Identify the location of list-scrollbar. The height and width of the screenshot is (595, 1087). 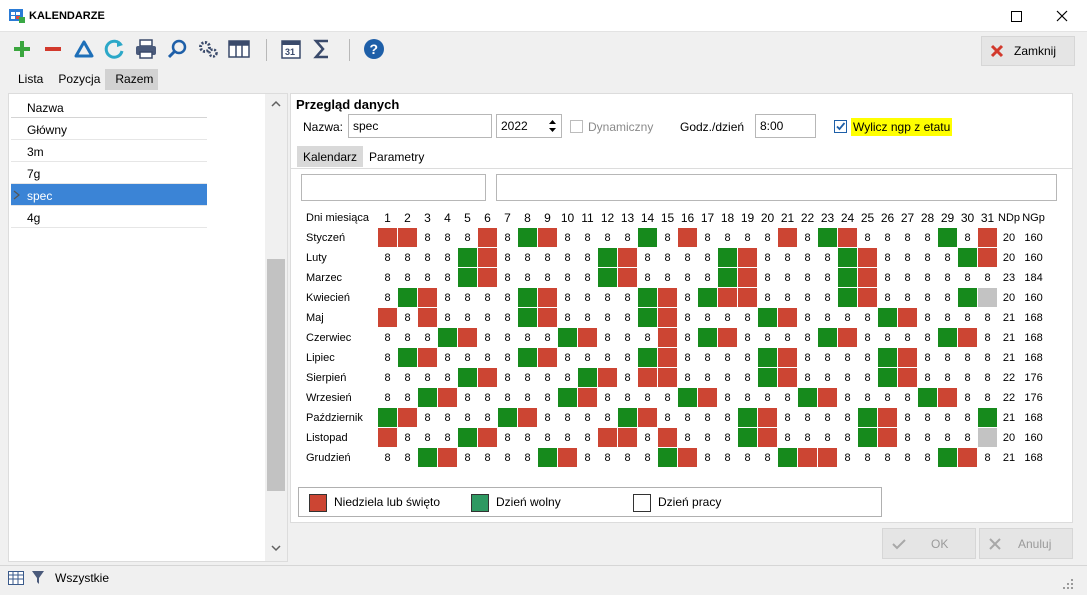
(276, 327).